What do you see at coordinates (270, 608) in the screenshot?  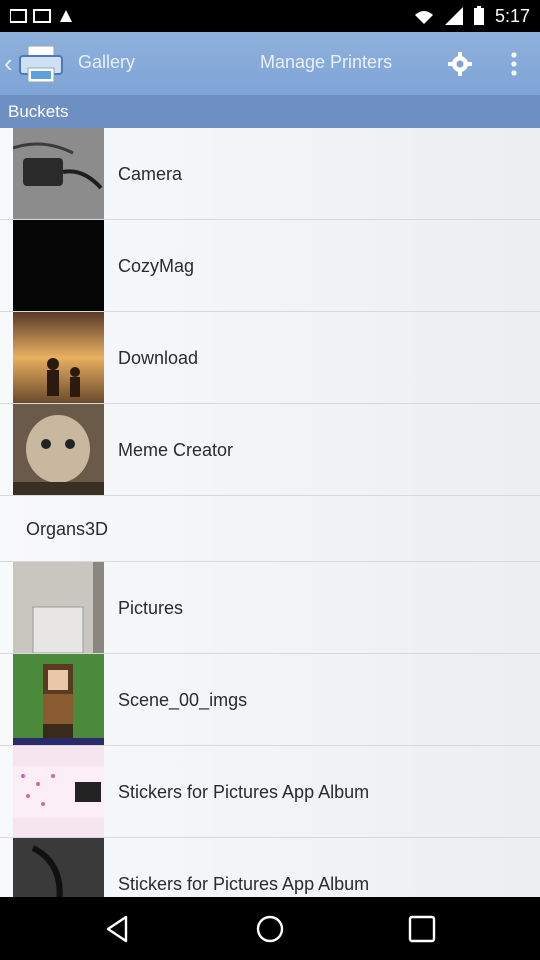 I see `bucket-item: Pictures` at bounding box center [270, 608].